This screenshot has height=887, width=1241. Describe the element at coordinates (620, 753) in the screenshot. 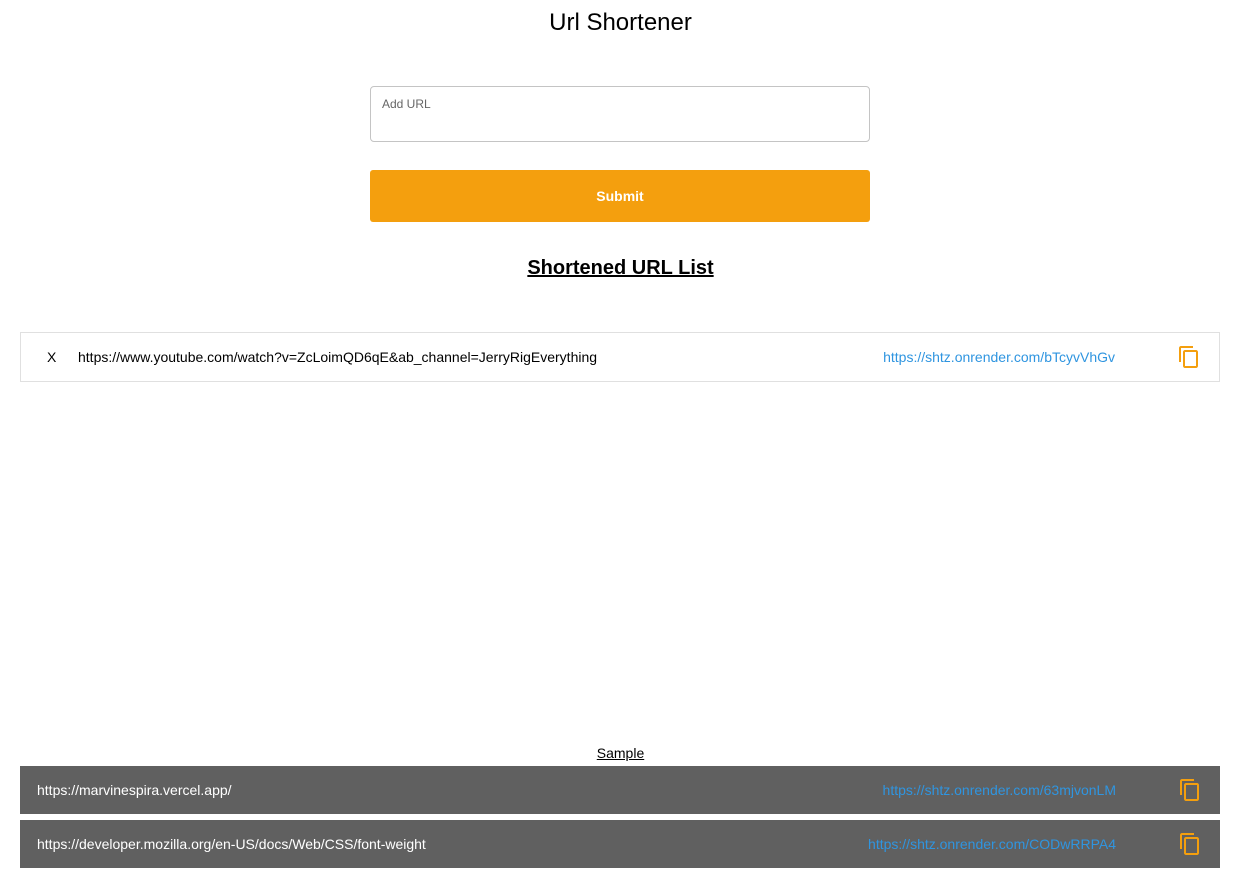

I see `sample-label: Sample` at that location.